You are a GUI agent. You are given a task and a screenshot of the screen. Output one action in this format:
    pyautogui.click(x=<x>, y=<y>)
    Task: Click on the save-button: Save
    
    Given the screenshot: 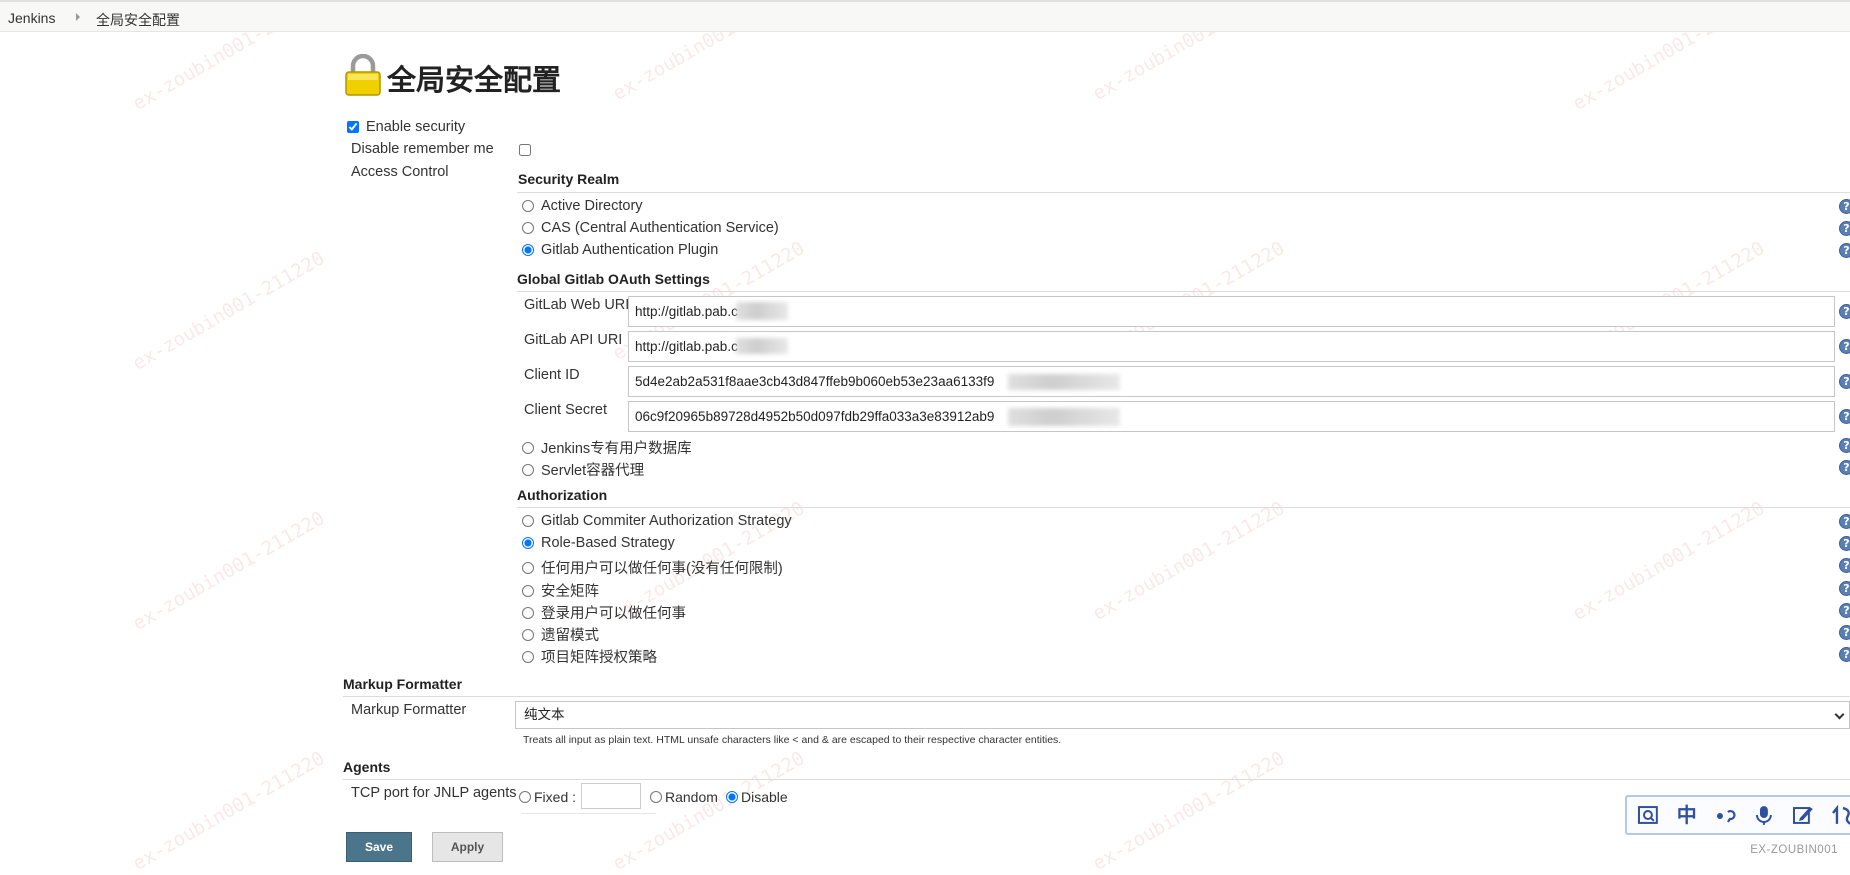 What is the action you would take?
    pyautogui.click(x=379, y=847)
    